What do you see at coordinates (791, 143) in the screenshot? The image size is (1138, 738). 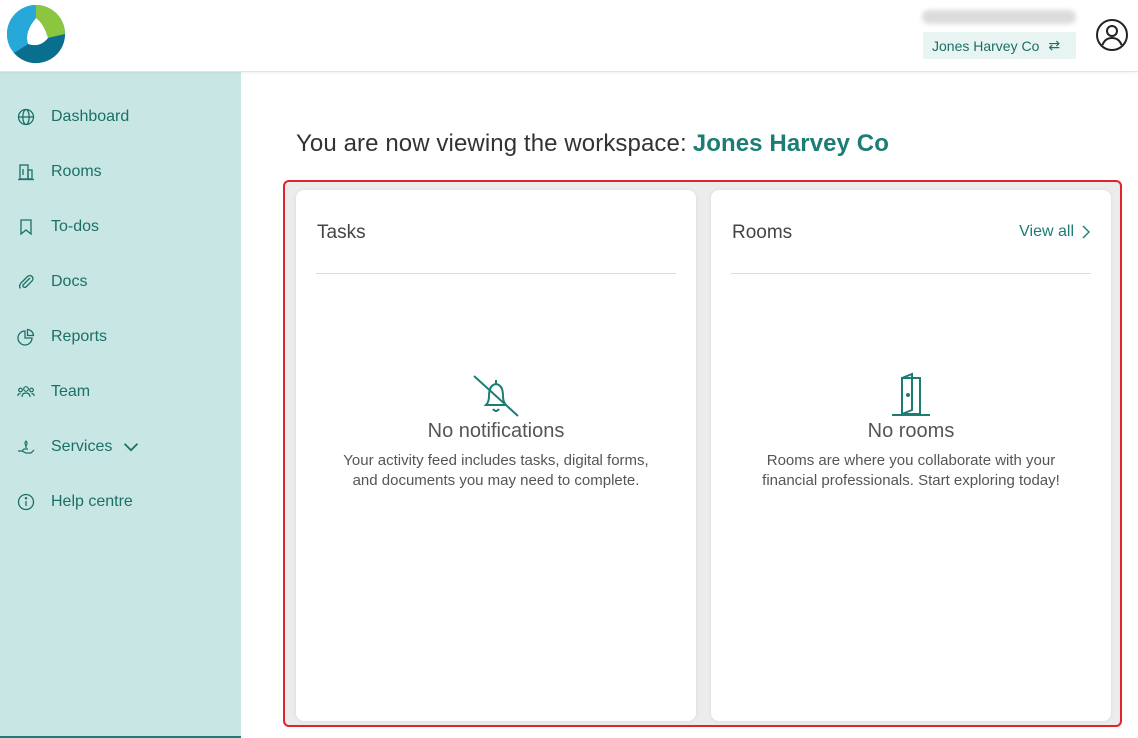 I see `page-title-workspace: Jones Harvey Co` at bounding box center [791, 143].